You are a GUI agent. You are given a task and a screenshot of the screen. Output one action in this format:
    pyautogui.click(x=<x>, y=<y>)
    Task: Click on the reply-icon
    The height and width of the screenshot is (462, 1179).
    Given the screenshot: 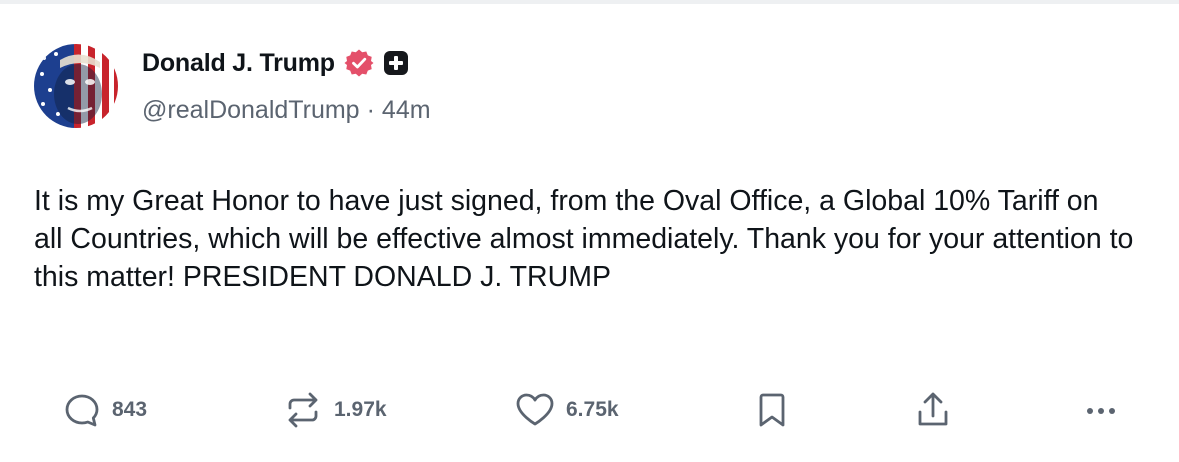 What is the action you would take?
    pyautogui.click(x=82, y=410)
    